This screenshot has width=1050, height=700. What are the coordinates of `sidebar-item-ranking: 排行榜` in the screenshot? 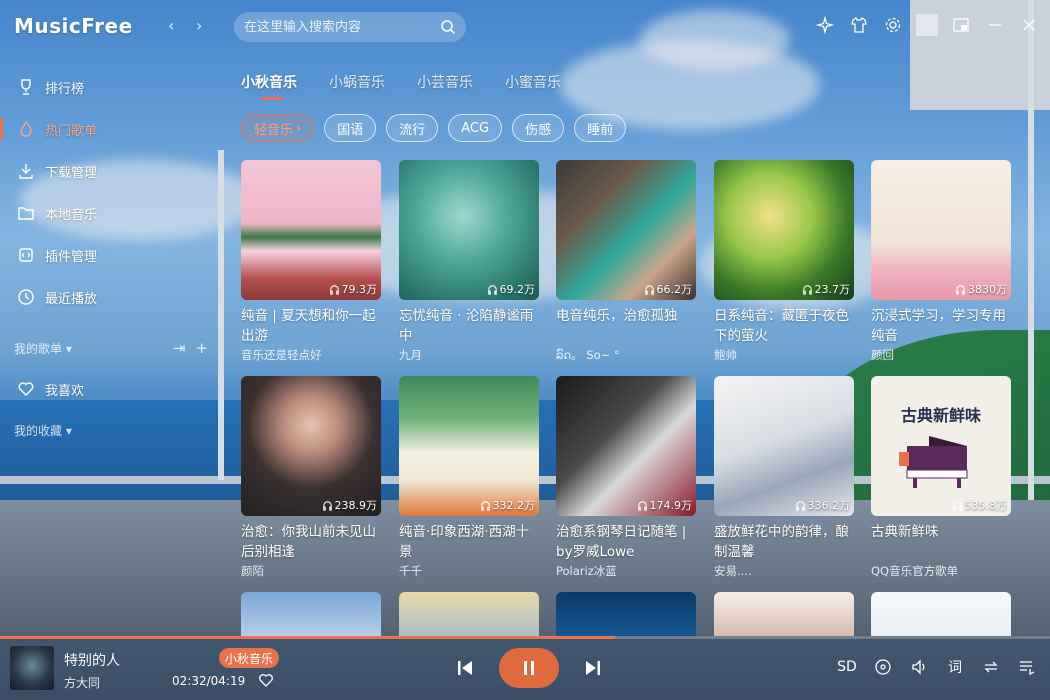 It's located at (110, 87).